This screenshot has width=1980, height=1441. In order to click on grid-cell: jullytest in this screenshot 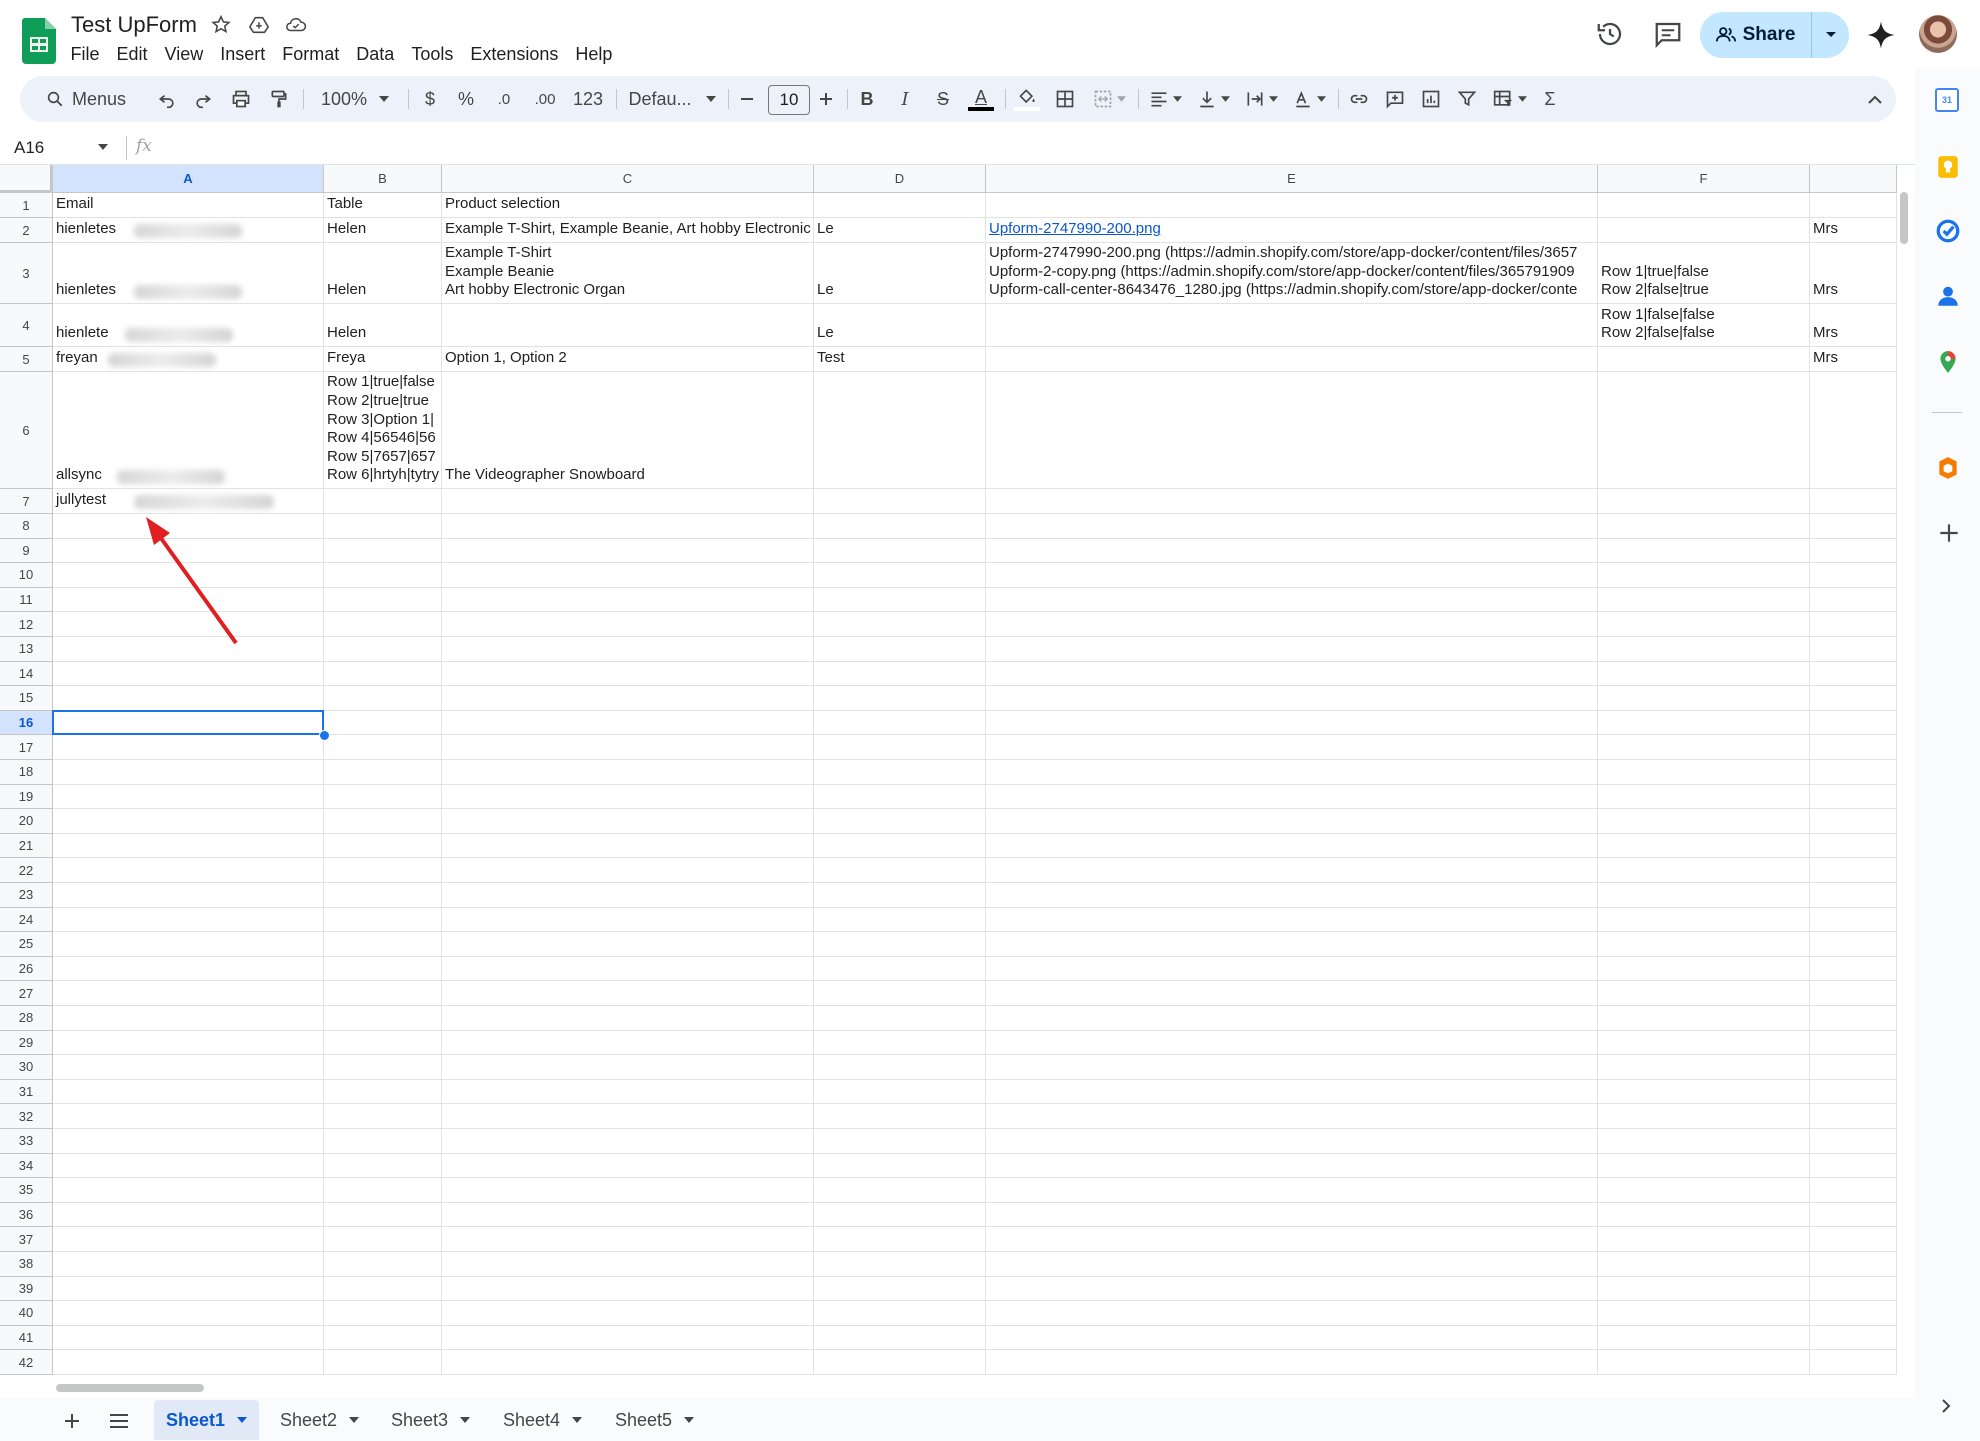, I will do `click(188, 501)`.